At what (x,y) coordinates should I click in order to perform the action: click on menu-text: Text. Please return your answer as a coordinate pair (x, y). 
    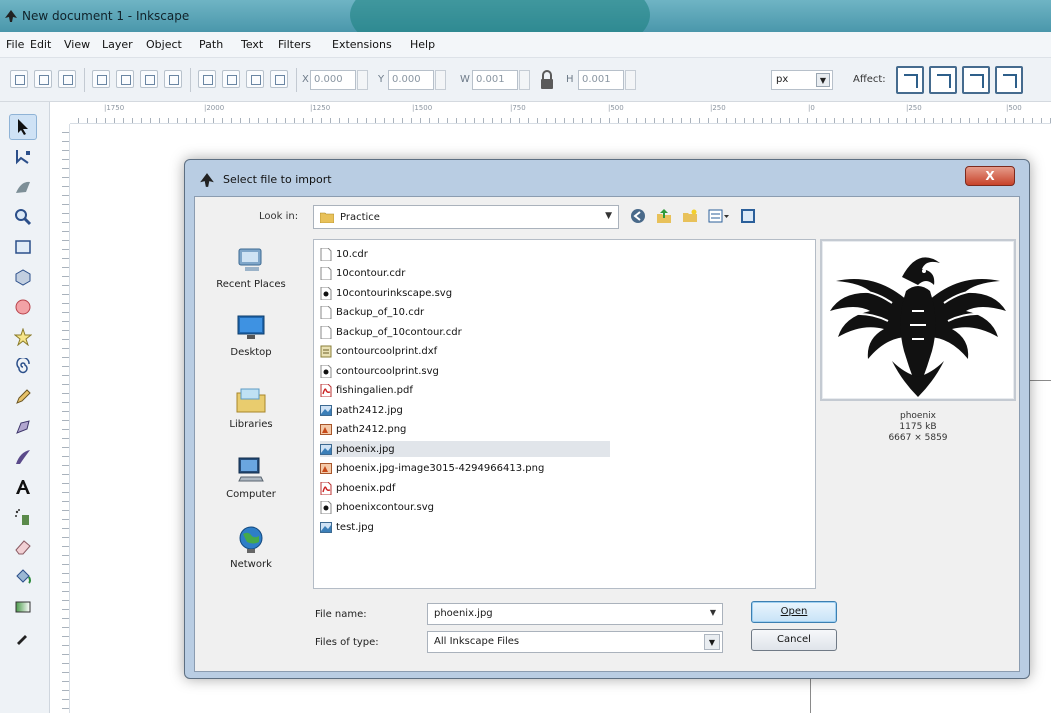
    Looking at the image, I should click on (252, 44).